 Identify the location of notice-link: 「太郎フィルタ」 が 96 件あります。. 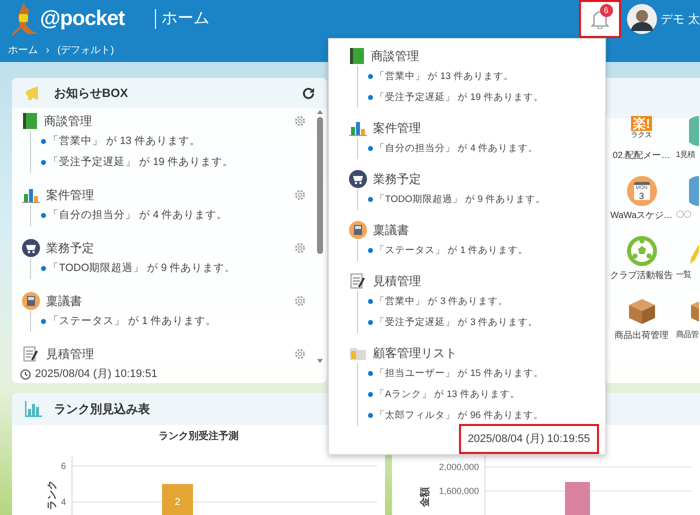
(459, 415).